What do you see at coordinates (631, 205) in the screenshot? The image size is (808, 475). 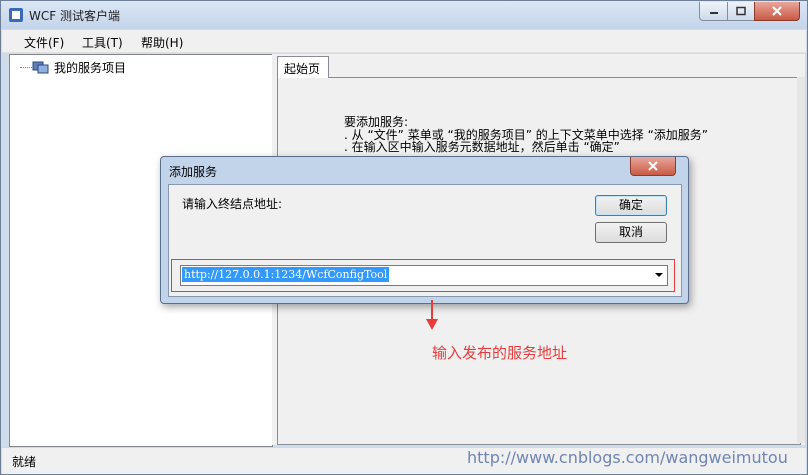 I see `ok-button: 确定` at bounding box center [631, 205].